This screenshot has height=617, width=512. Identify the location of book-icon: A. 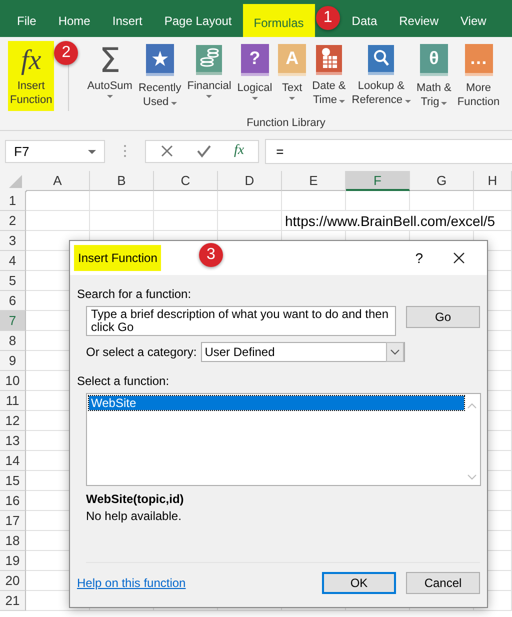
(292, 60).